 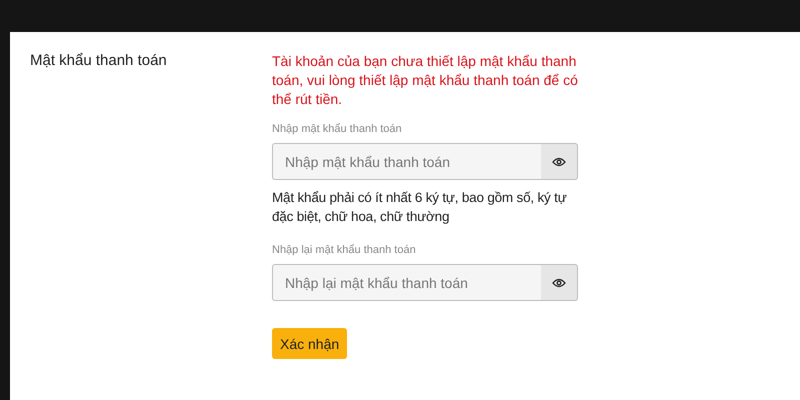 I want to click on password-hint: Mật khẩu phải có ít nhất 6 ký tự, bao gồm số, ký tự đặc biệt, chữ hoa, chữ thường, so click(x=420, y=207).